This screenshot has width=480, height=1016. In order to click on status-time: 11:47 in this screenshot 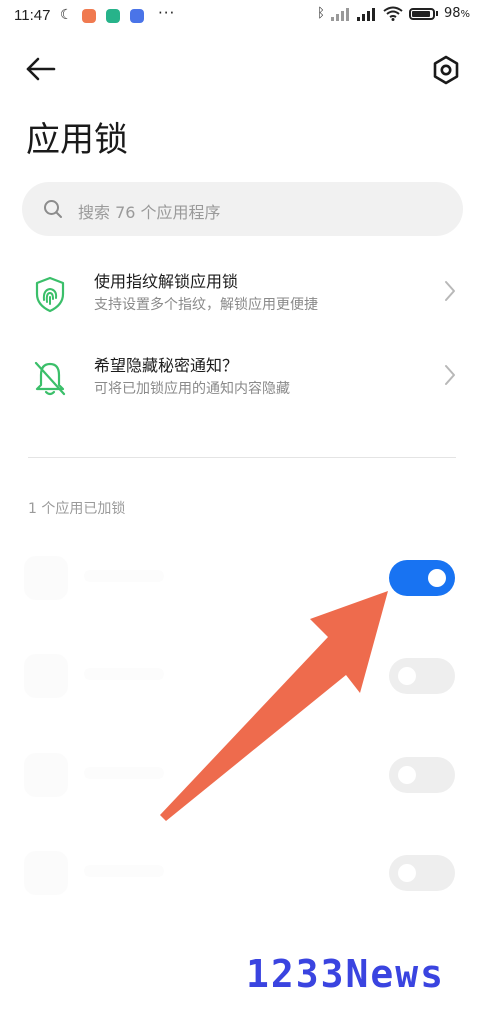, I will do `click(32, 15)`.